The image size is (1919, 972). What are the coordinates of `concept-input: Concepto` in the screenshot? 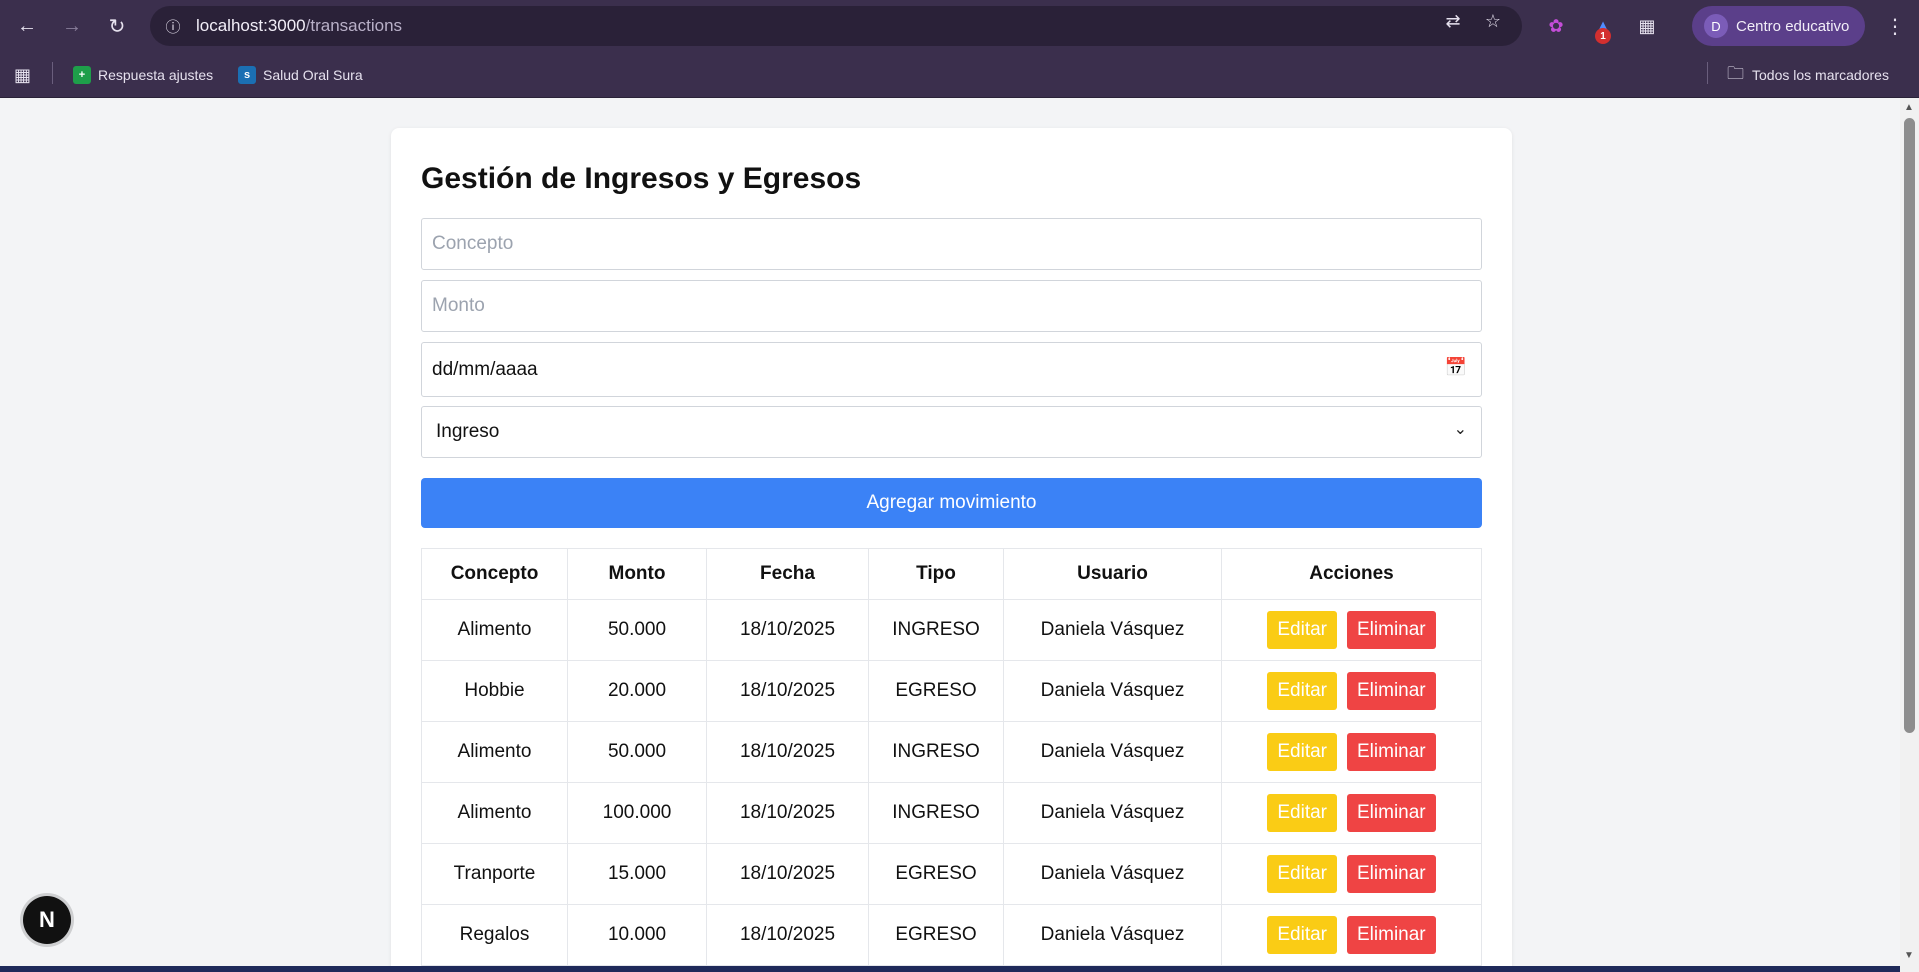 It's located at (951, 244).